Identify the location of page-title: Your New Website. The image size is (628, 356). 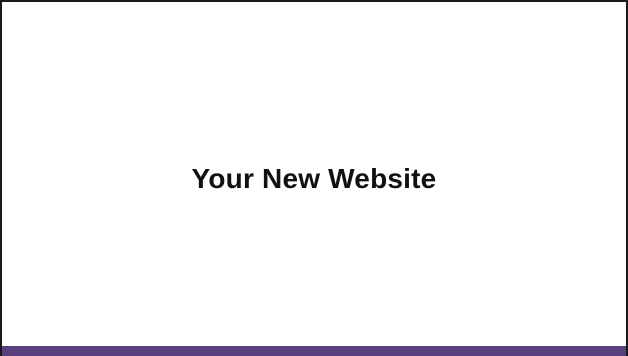
(314, 178).